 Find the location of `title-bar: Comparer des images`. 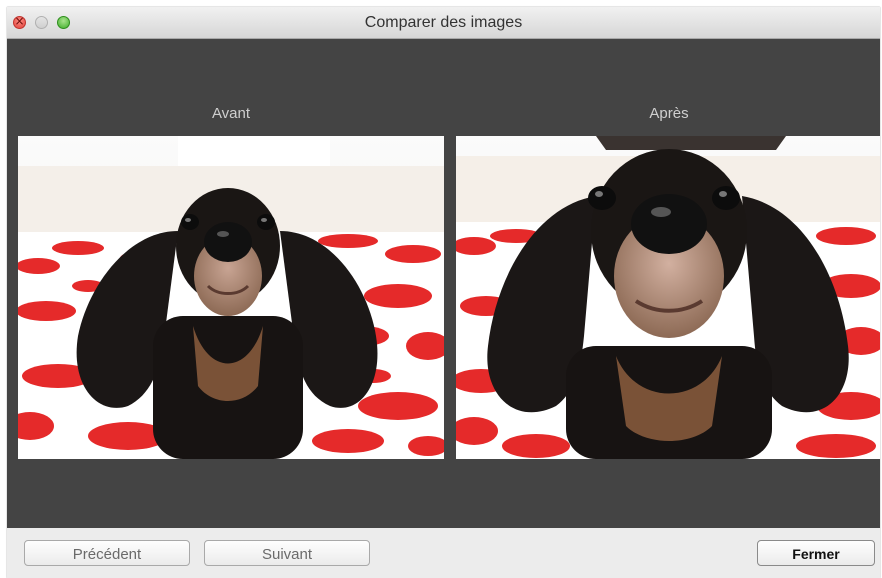

title-bar: Comparer des images is located at coordinates (443, 23).